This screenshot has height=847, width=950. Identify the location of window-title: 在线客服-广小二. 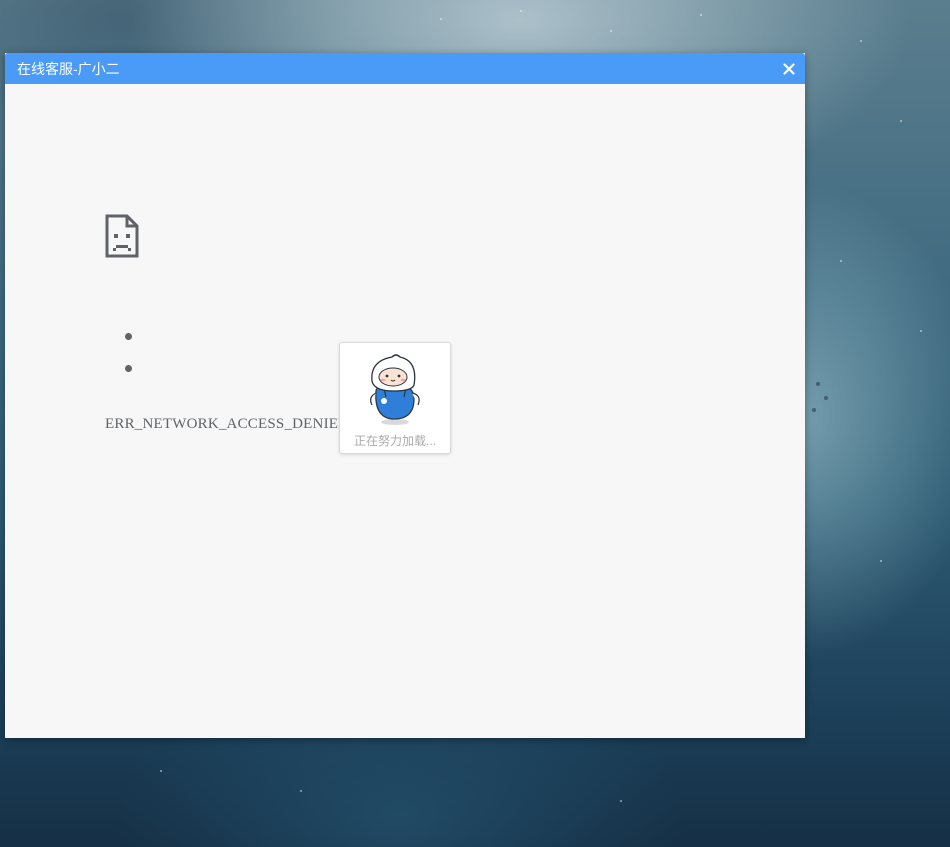
(68, 68).